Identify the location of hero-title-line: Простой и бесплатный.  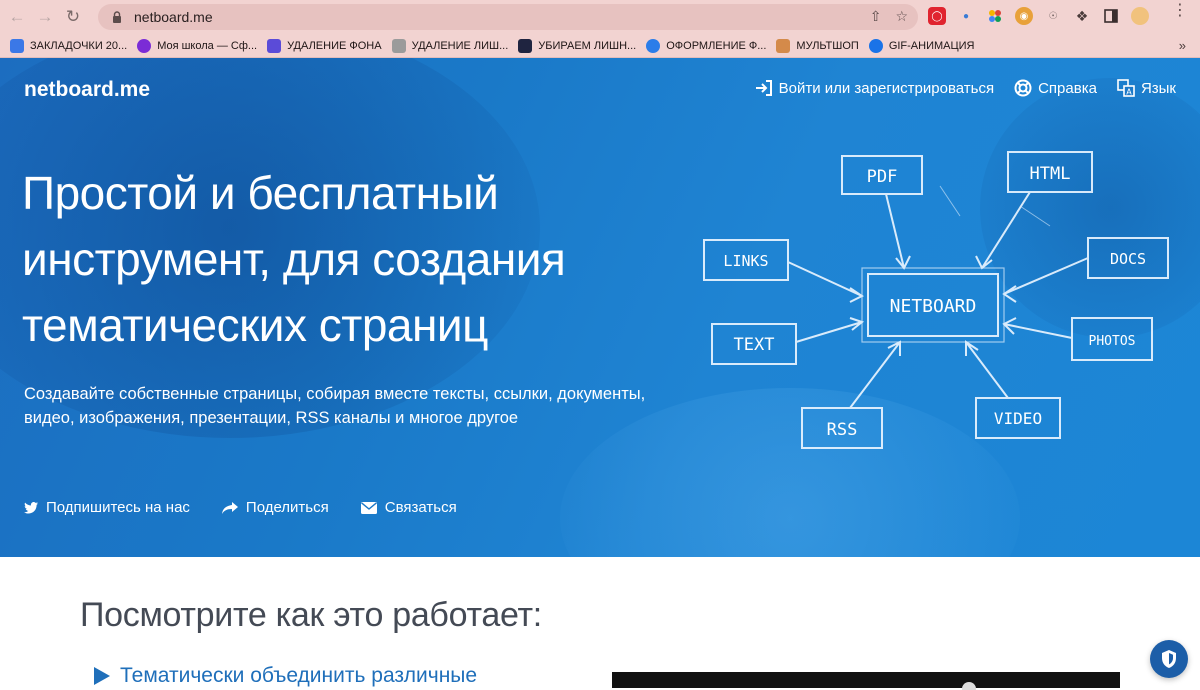
(260, 193).